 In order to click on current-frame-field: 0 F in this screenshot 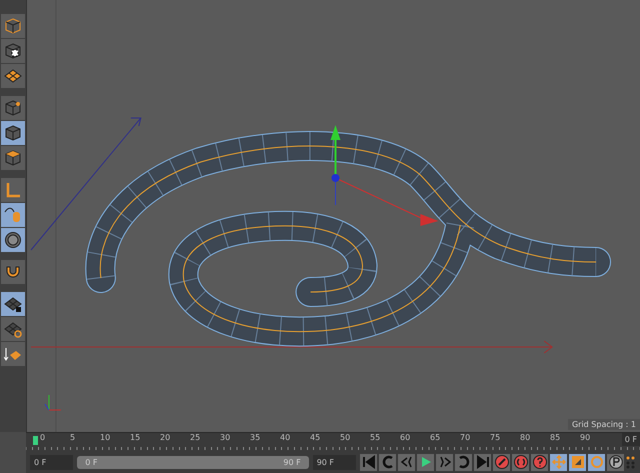, I will do `click(631, 439)`.